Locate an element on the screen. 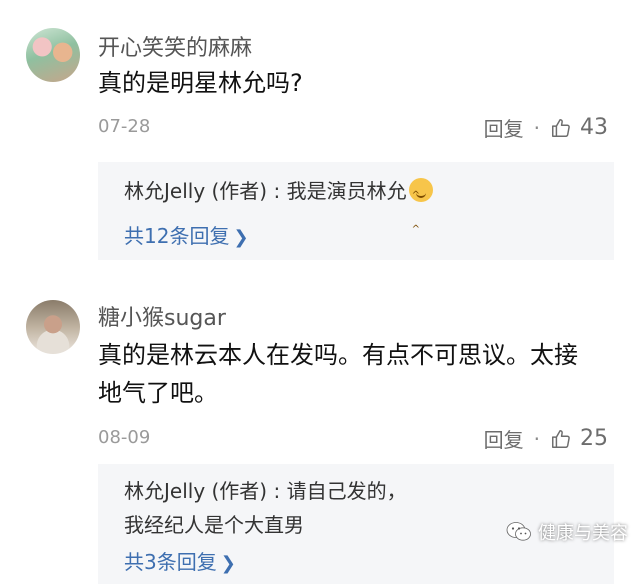  view-replies-label: 共12条回复 is located at coordinates (177, 236).